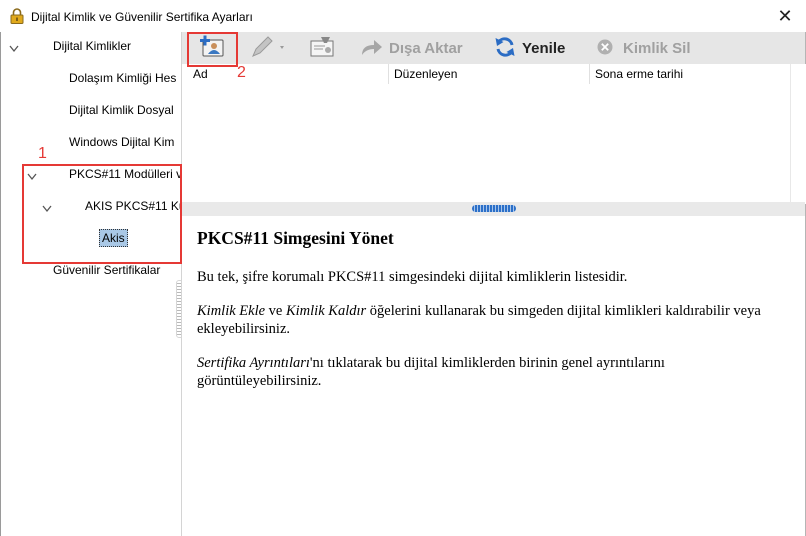 The width and height of the screenshot is (806, 536). What do you see at coordinates (92, 46) in the screenshot?
I see `sidebar-item-digital-ids: Dijital Kimlikler` at bounding box center [92, 46].